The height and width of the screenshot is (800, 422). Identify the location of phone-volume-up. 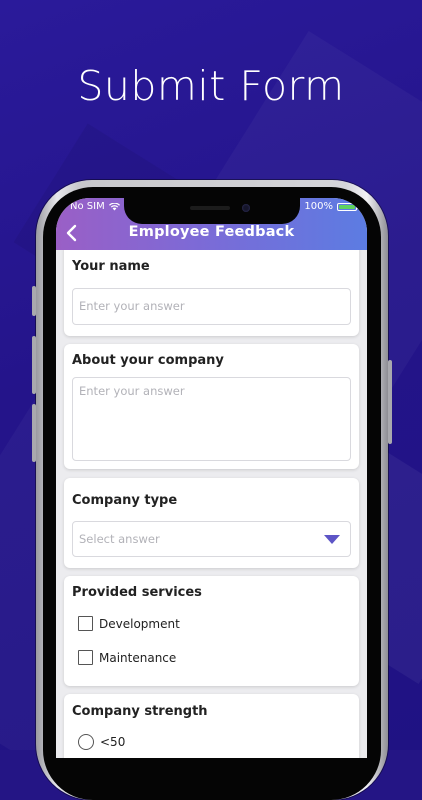
(34, 365).